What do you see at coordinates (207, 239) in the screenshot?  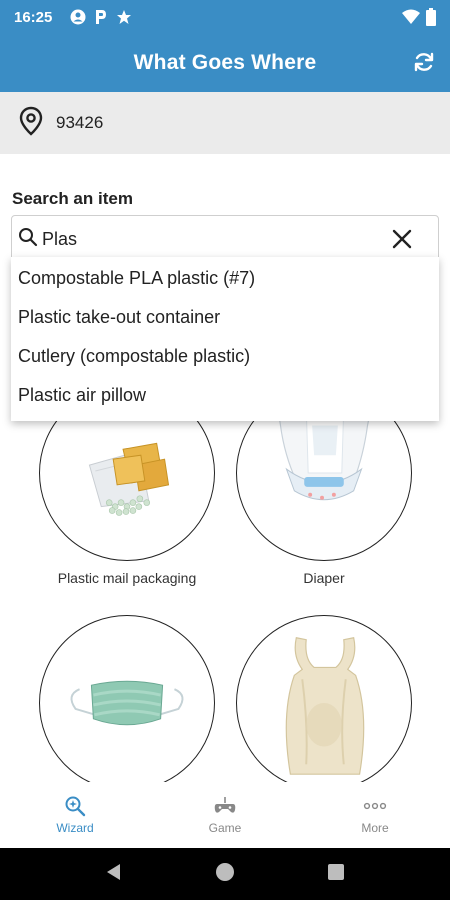 I see `search-input` at bounding box center [207, 239].